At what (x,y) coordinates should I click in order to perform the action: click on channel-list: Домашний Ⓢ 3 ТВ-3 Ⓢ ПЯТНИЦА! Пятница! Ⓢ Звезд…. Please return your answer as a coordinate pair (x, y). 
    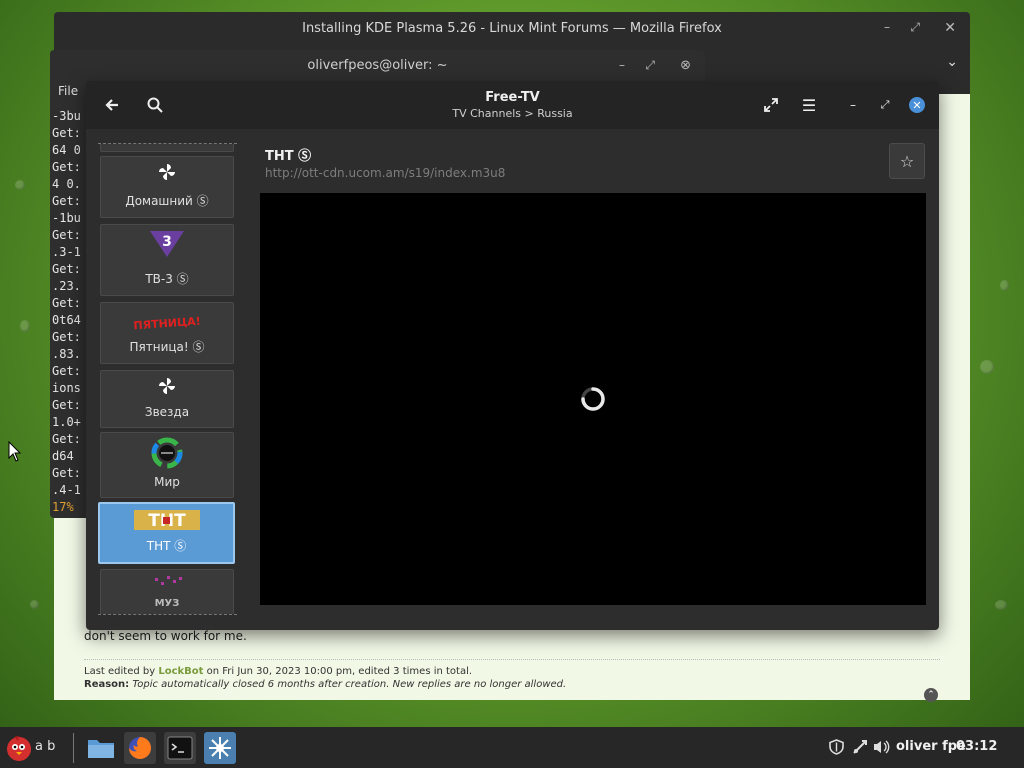
    Looking at the image, I should click on (167, 379).